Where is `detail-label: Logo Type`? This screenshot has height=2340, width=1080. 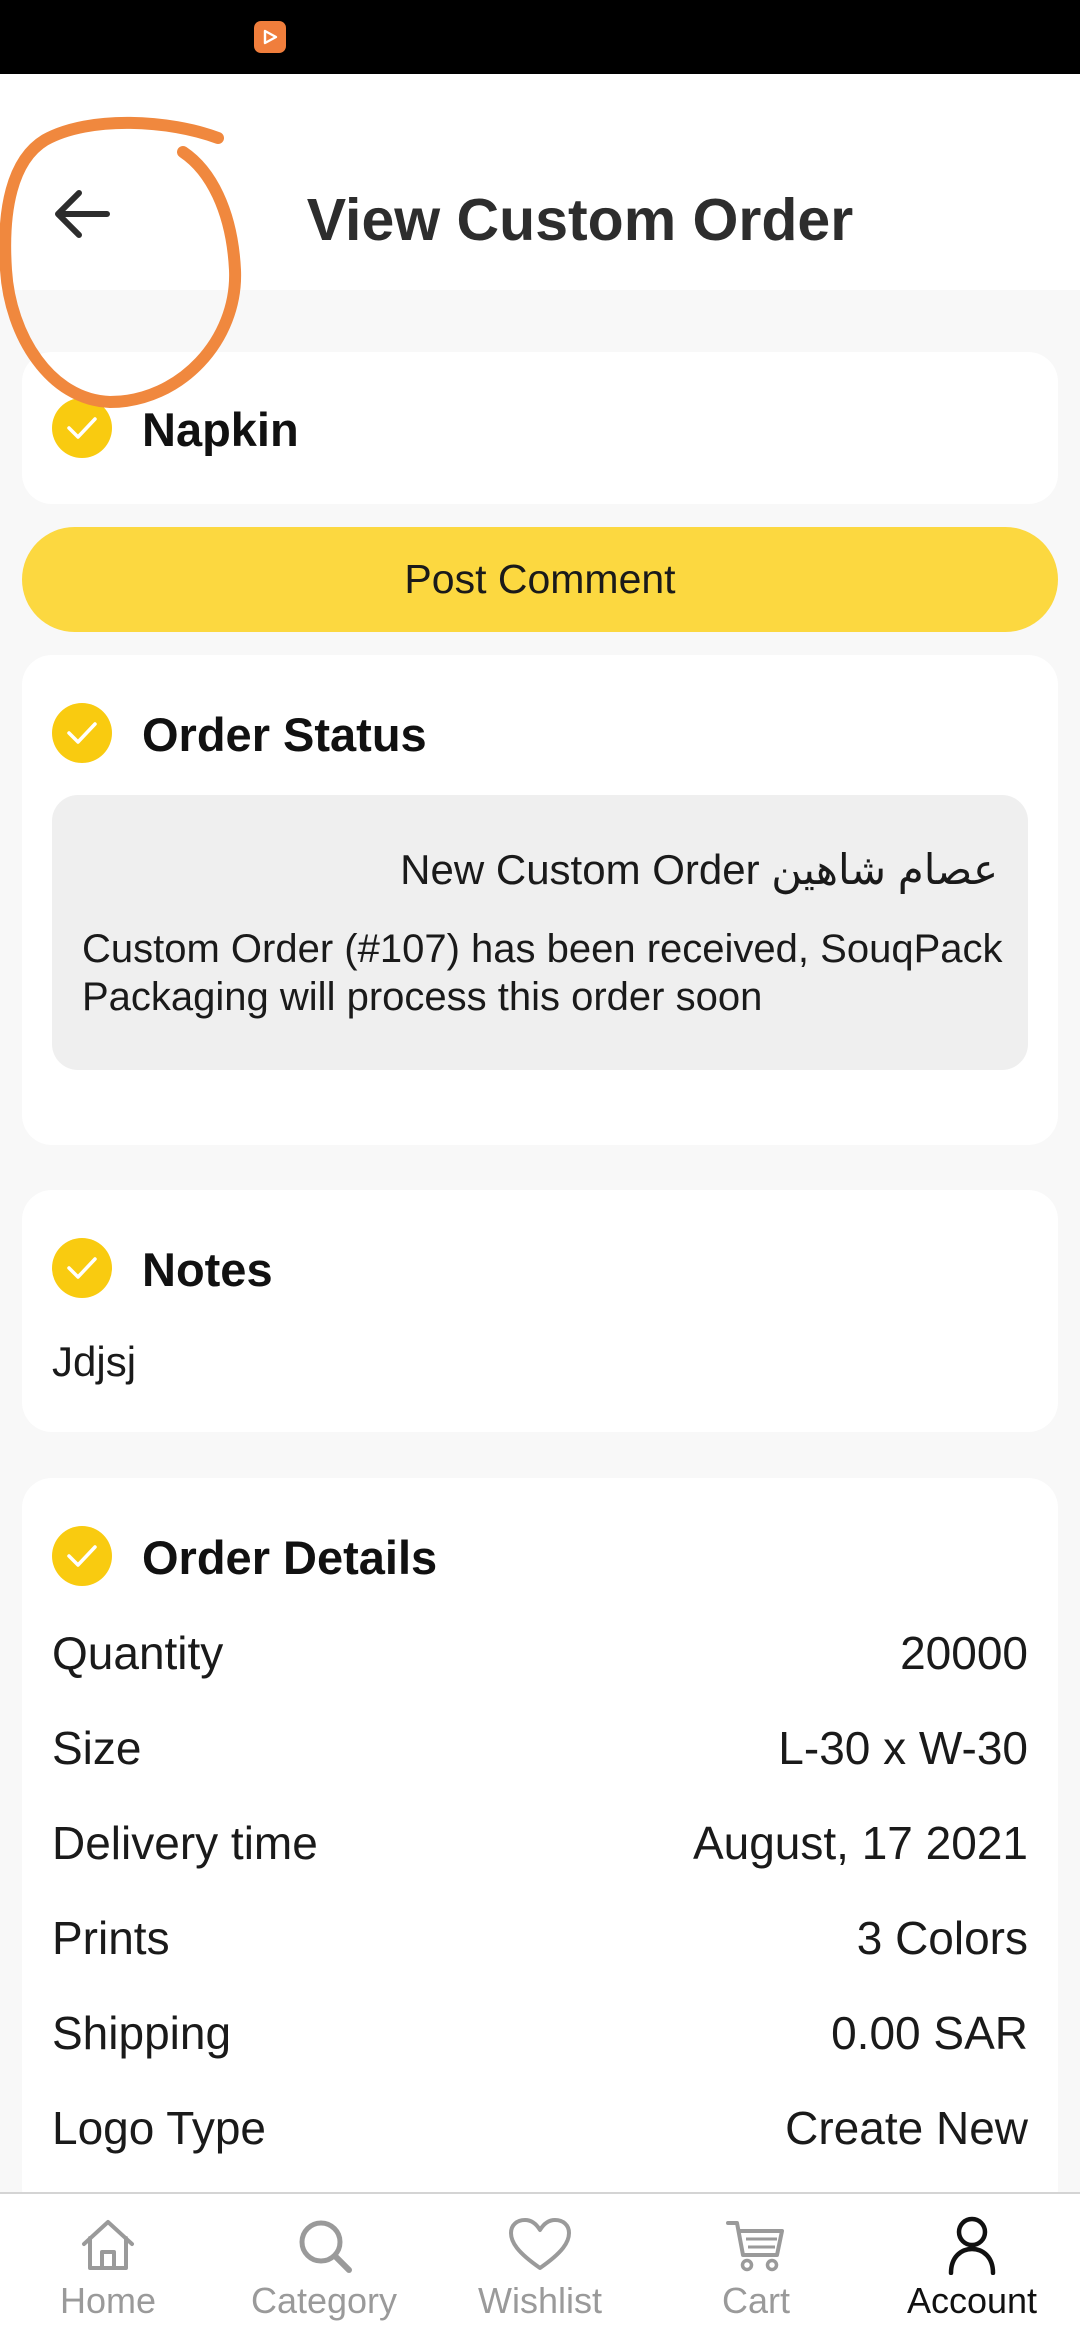
detail-label: Logo Type is located at coordinates (159, 2128).